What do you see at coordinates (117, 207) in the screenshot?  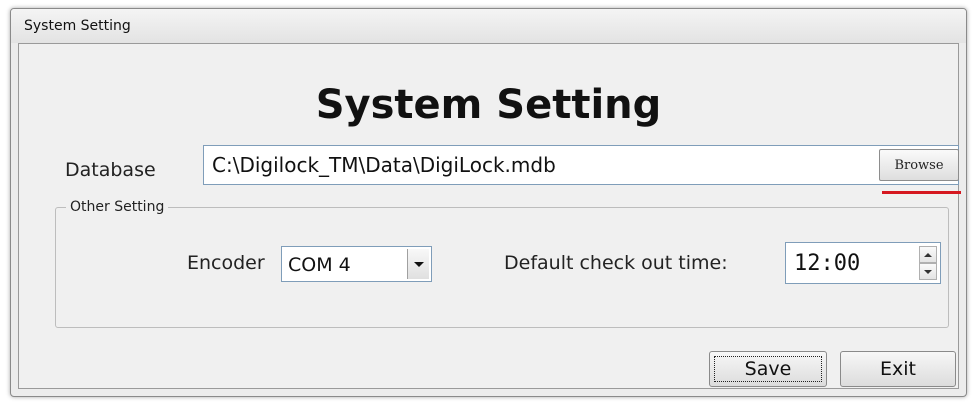 I see `other-setting-legend: Other Setting` at bounding box center [117, 207].